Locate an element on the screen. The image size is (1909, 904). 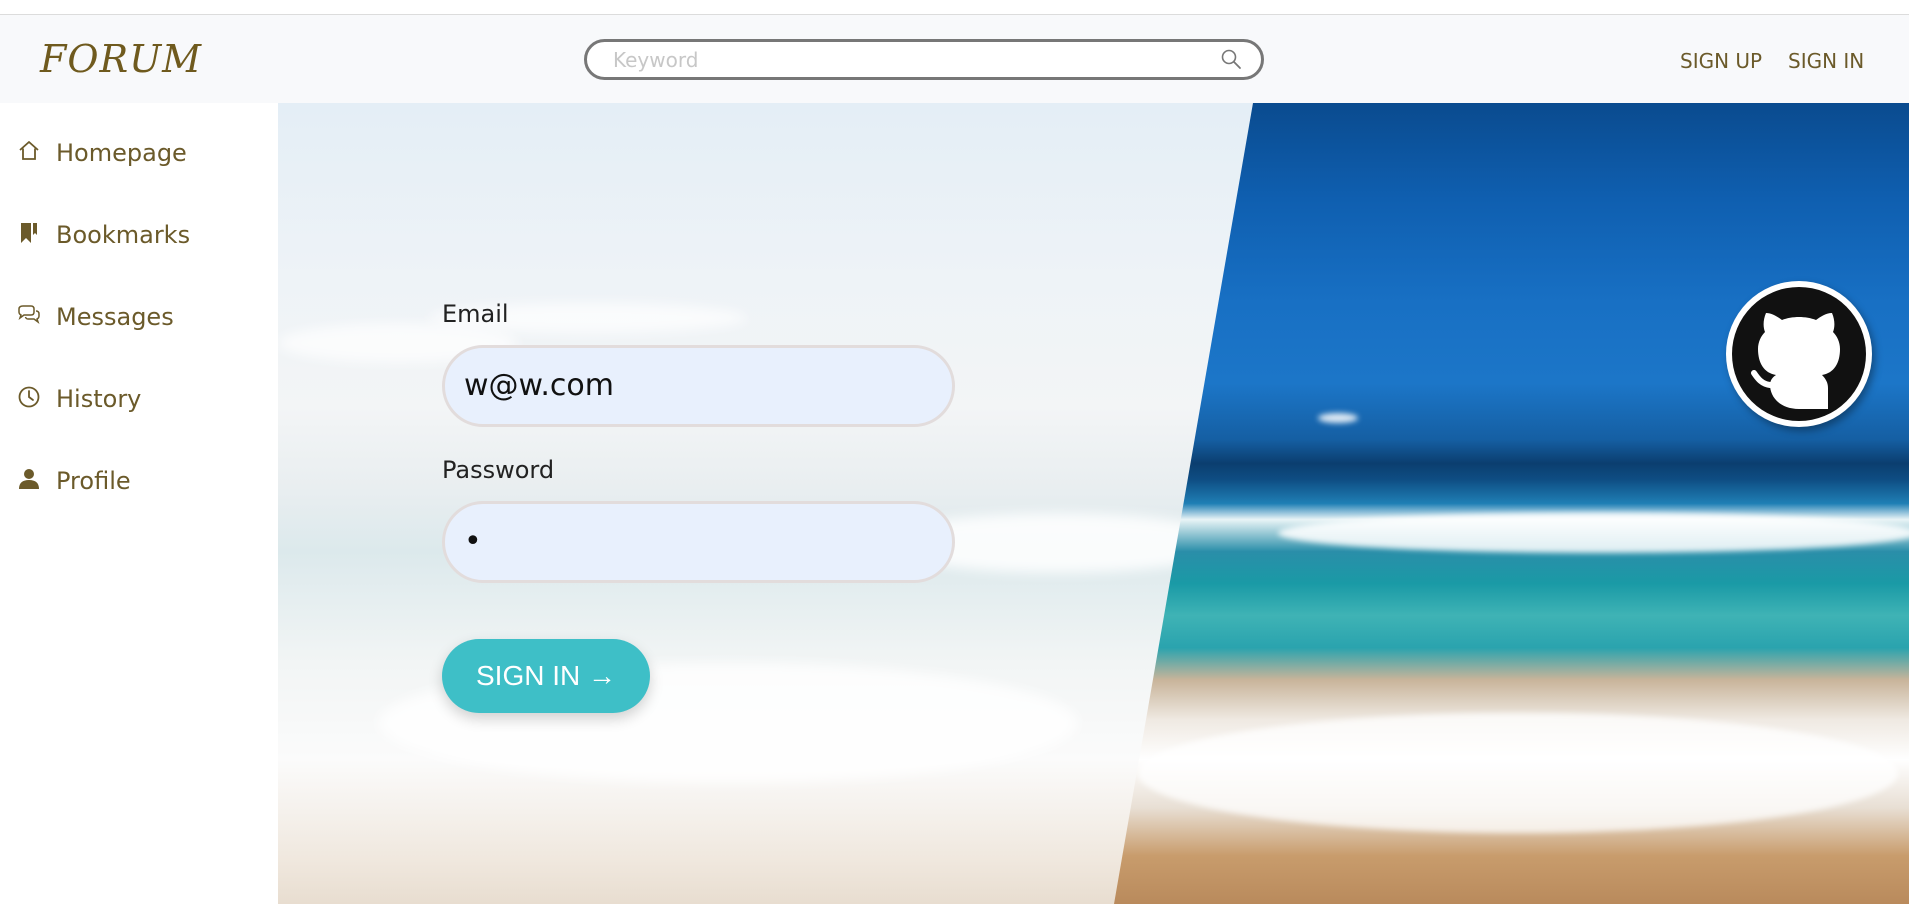
sidebar-item-messages: Messages is located at coordinates (139, 319).